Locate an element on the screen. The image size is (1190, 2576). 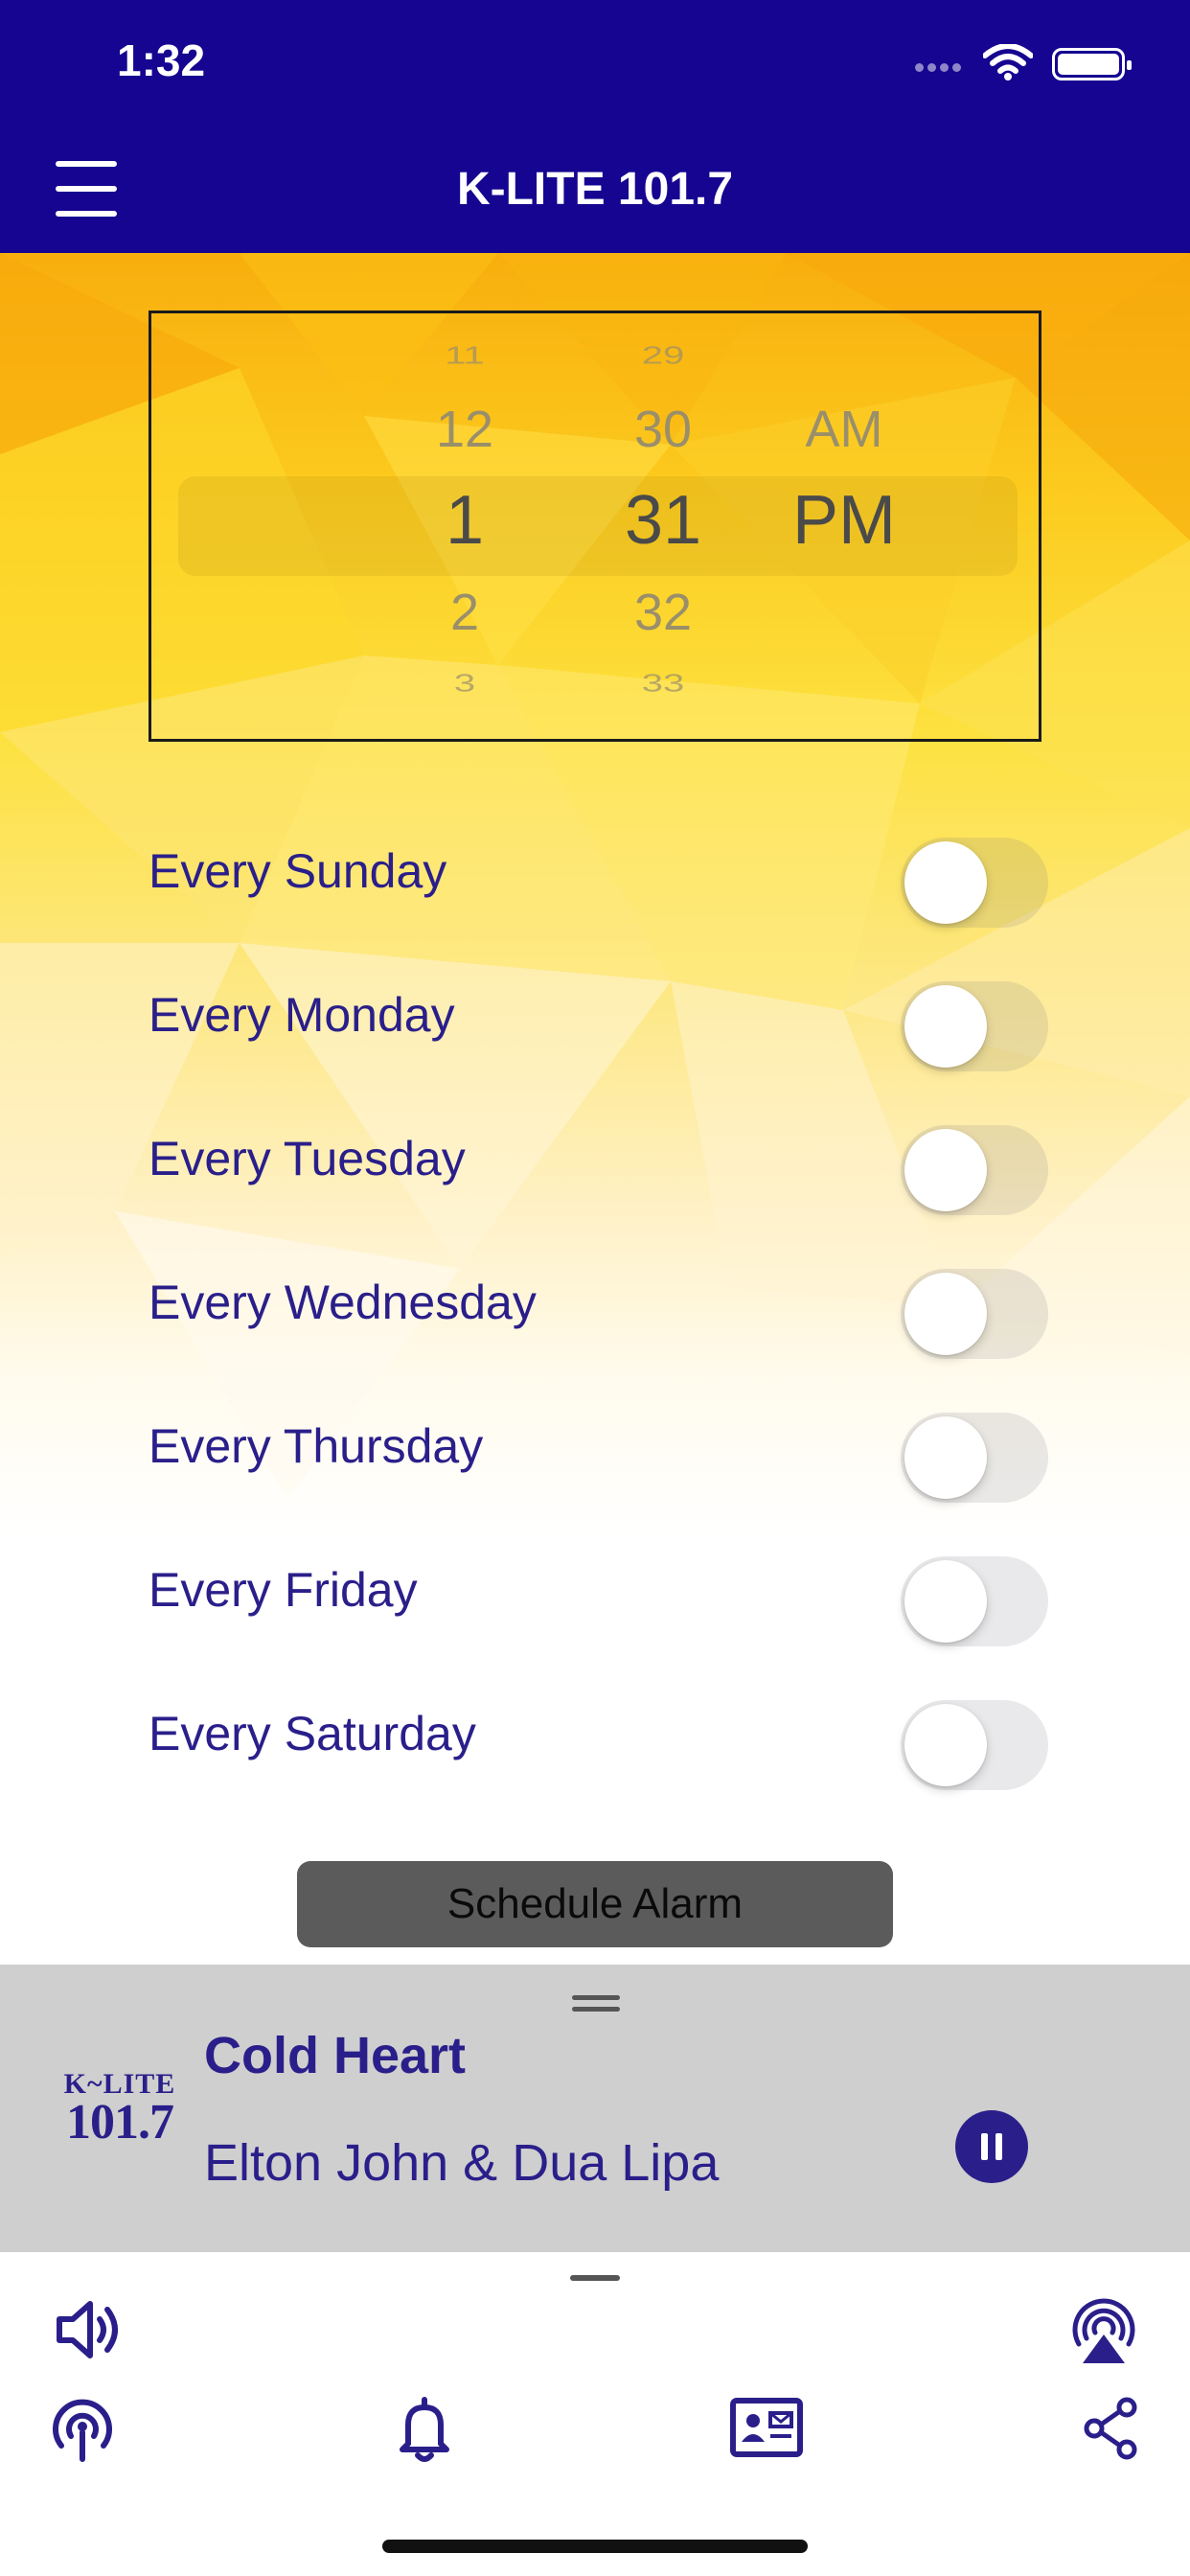
wednesday-toggle is located at coordinates (975, 1314).